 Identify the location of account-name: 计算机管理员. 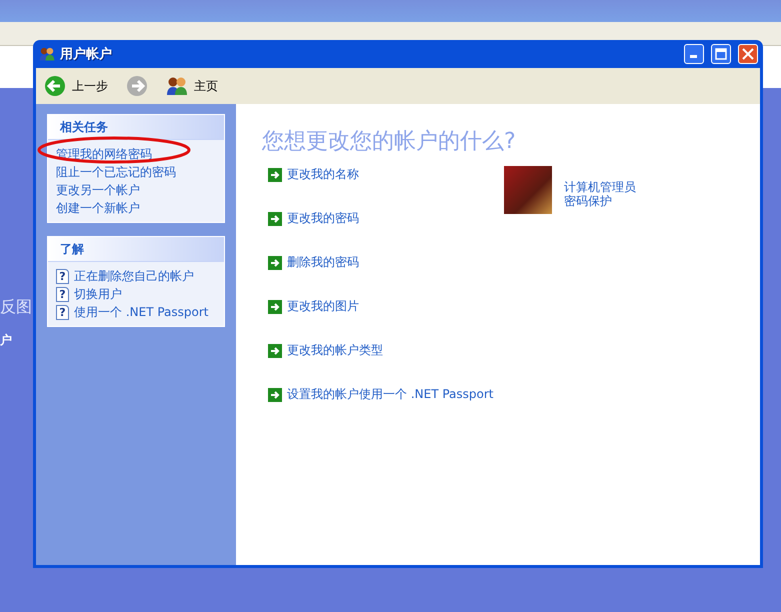
(600, 187).